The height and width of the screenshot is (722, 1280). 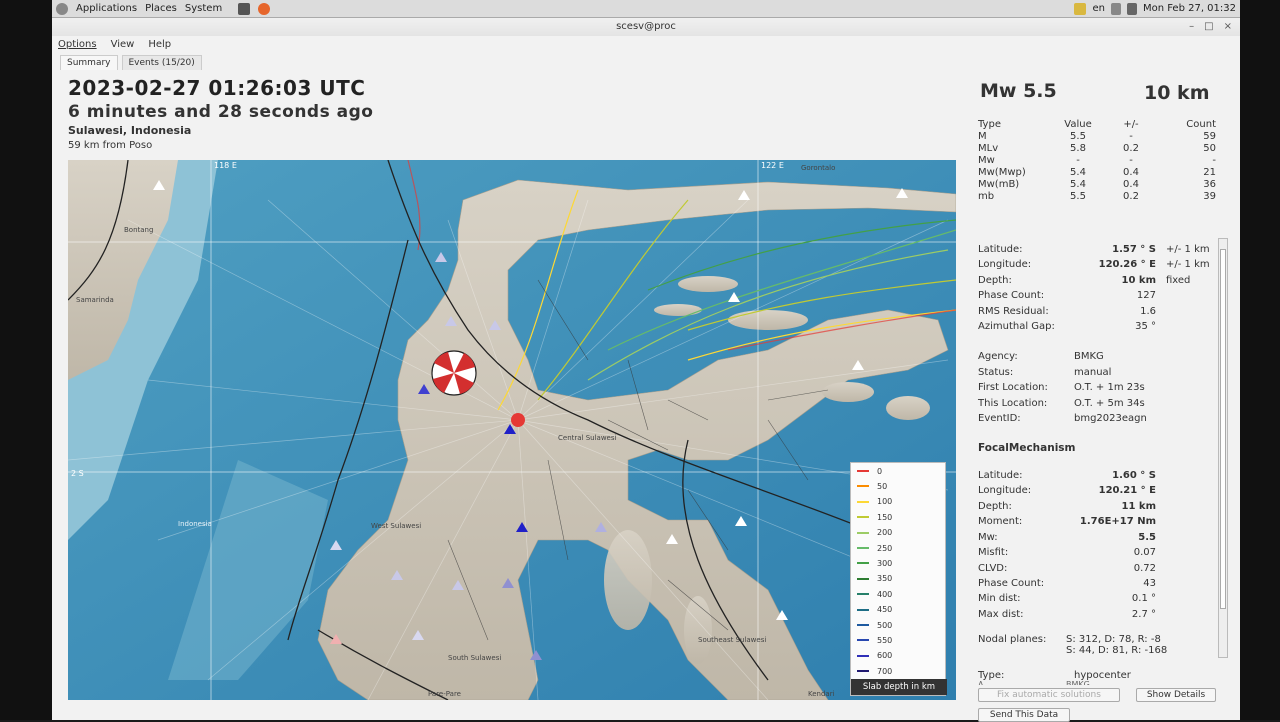 I want to click on browser-icon, so click(x=264, y=8).